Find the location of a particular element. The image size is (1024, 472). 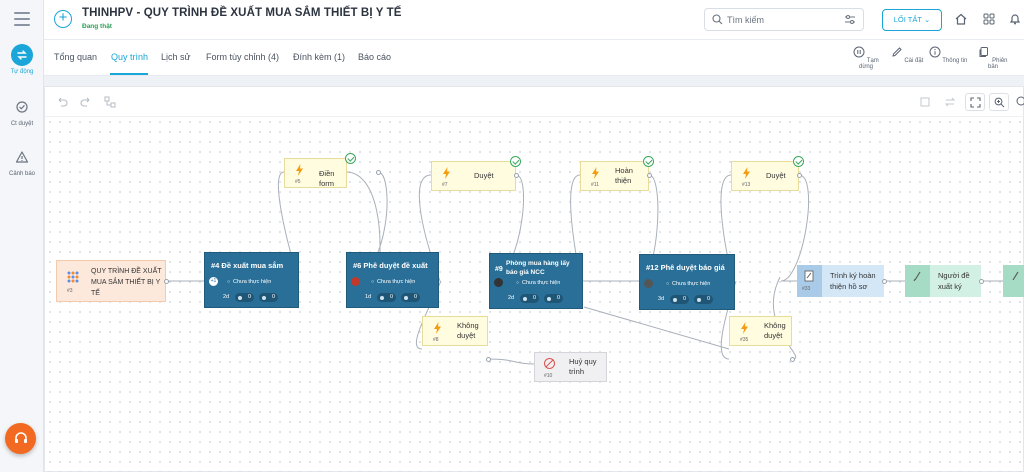

menu-icon is located at coordinates (22, 19).